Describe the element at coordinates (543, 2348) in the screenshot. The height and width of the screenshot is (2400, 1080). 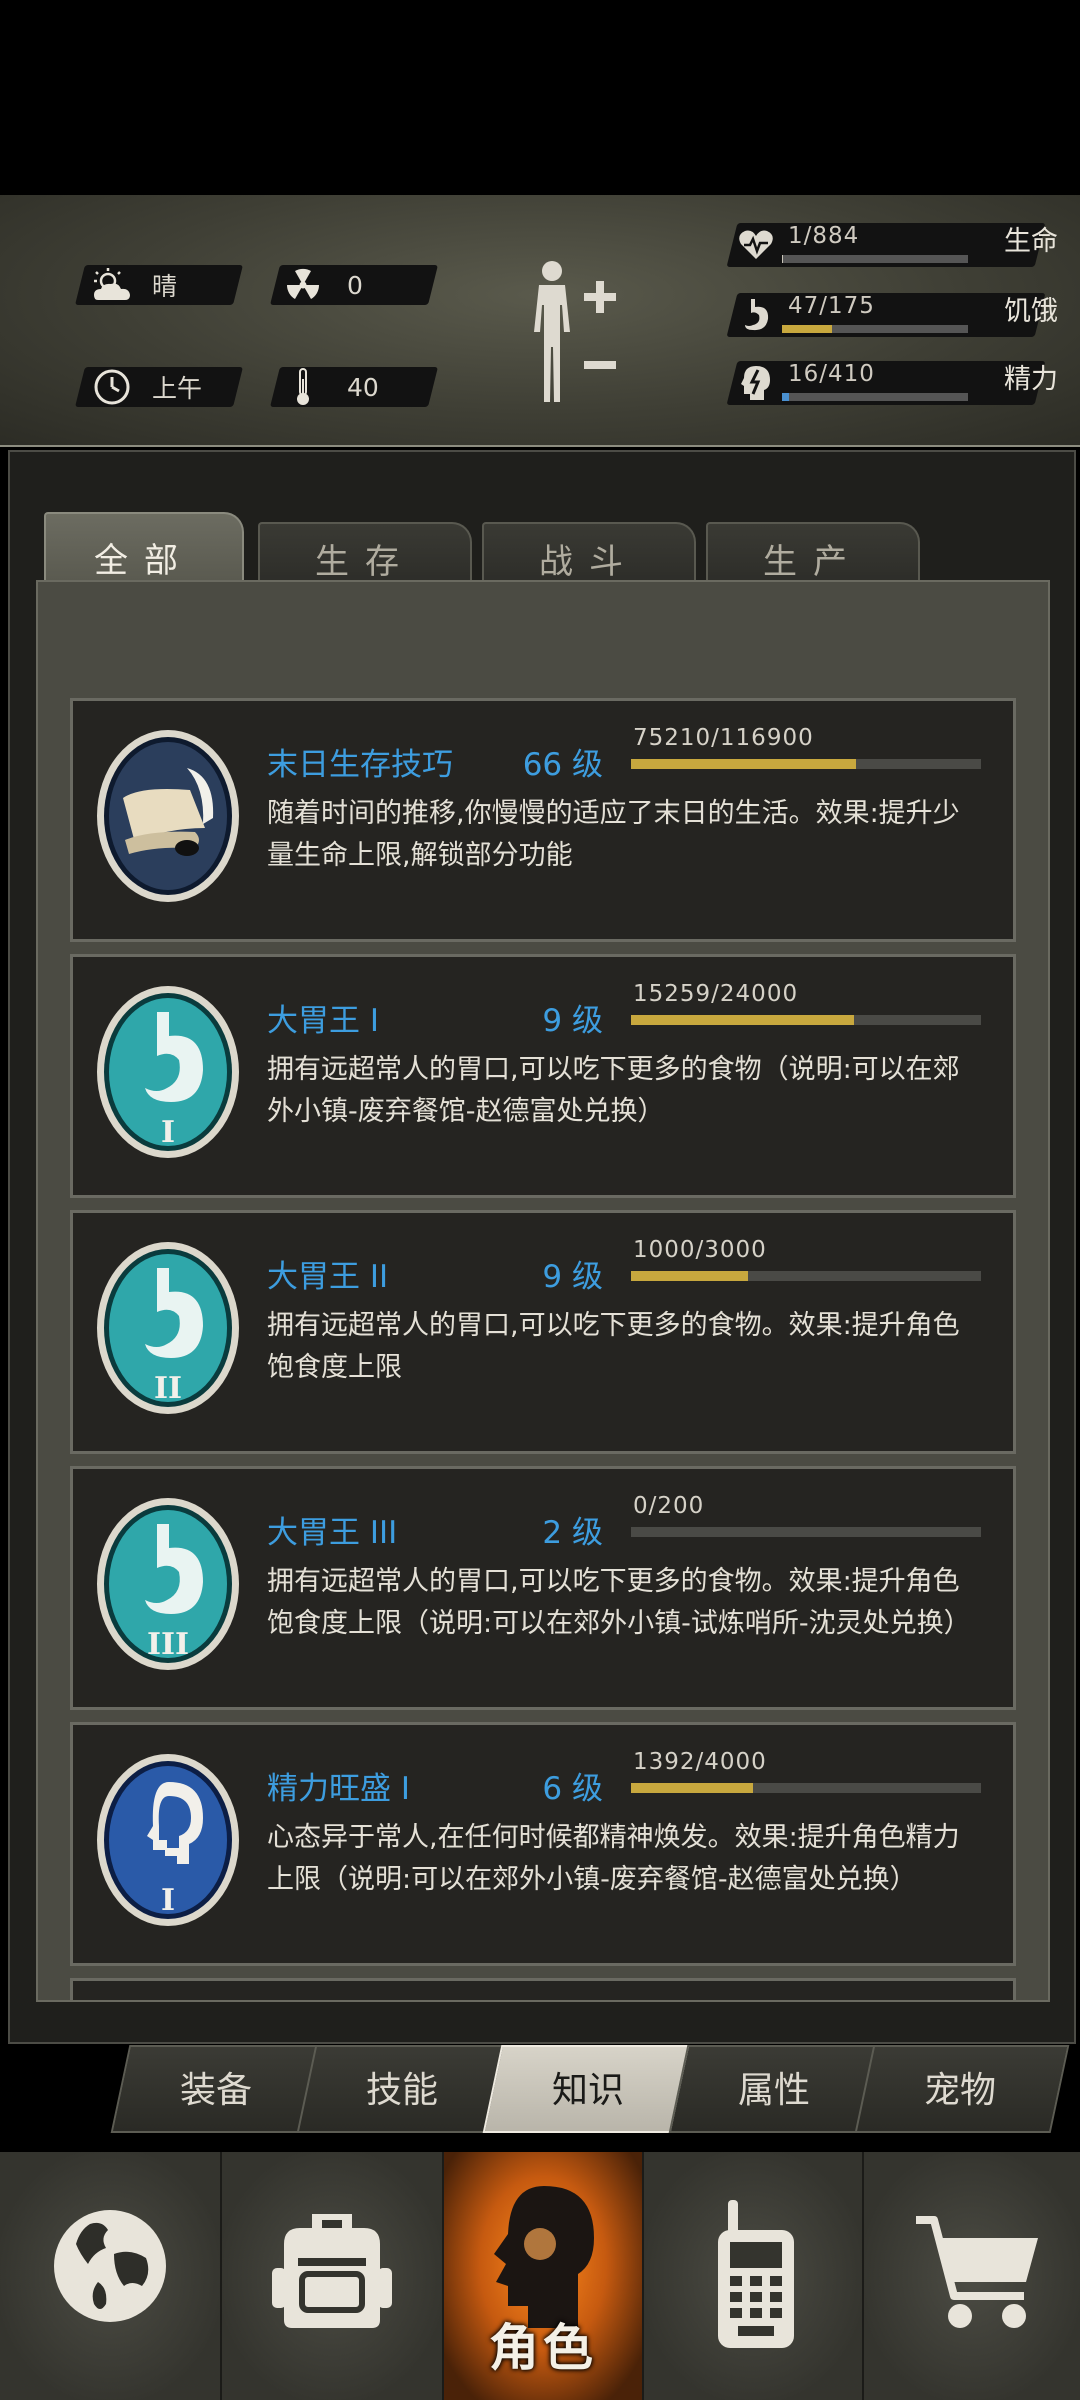
I see `nav-character-label: 角色` at that location.